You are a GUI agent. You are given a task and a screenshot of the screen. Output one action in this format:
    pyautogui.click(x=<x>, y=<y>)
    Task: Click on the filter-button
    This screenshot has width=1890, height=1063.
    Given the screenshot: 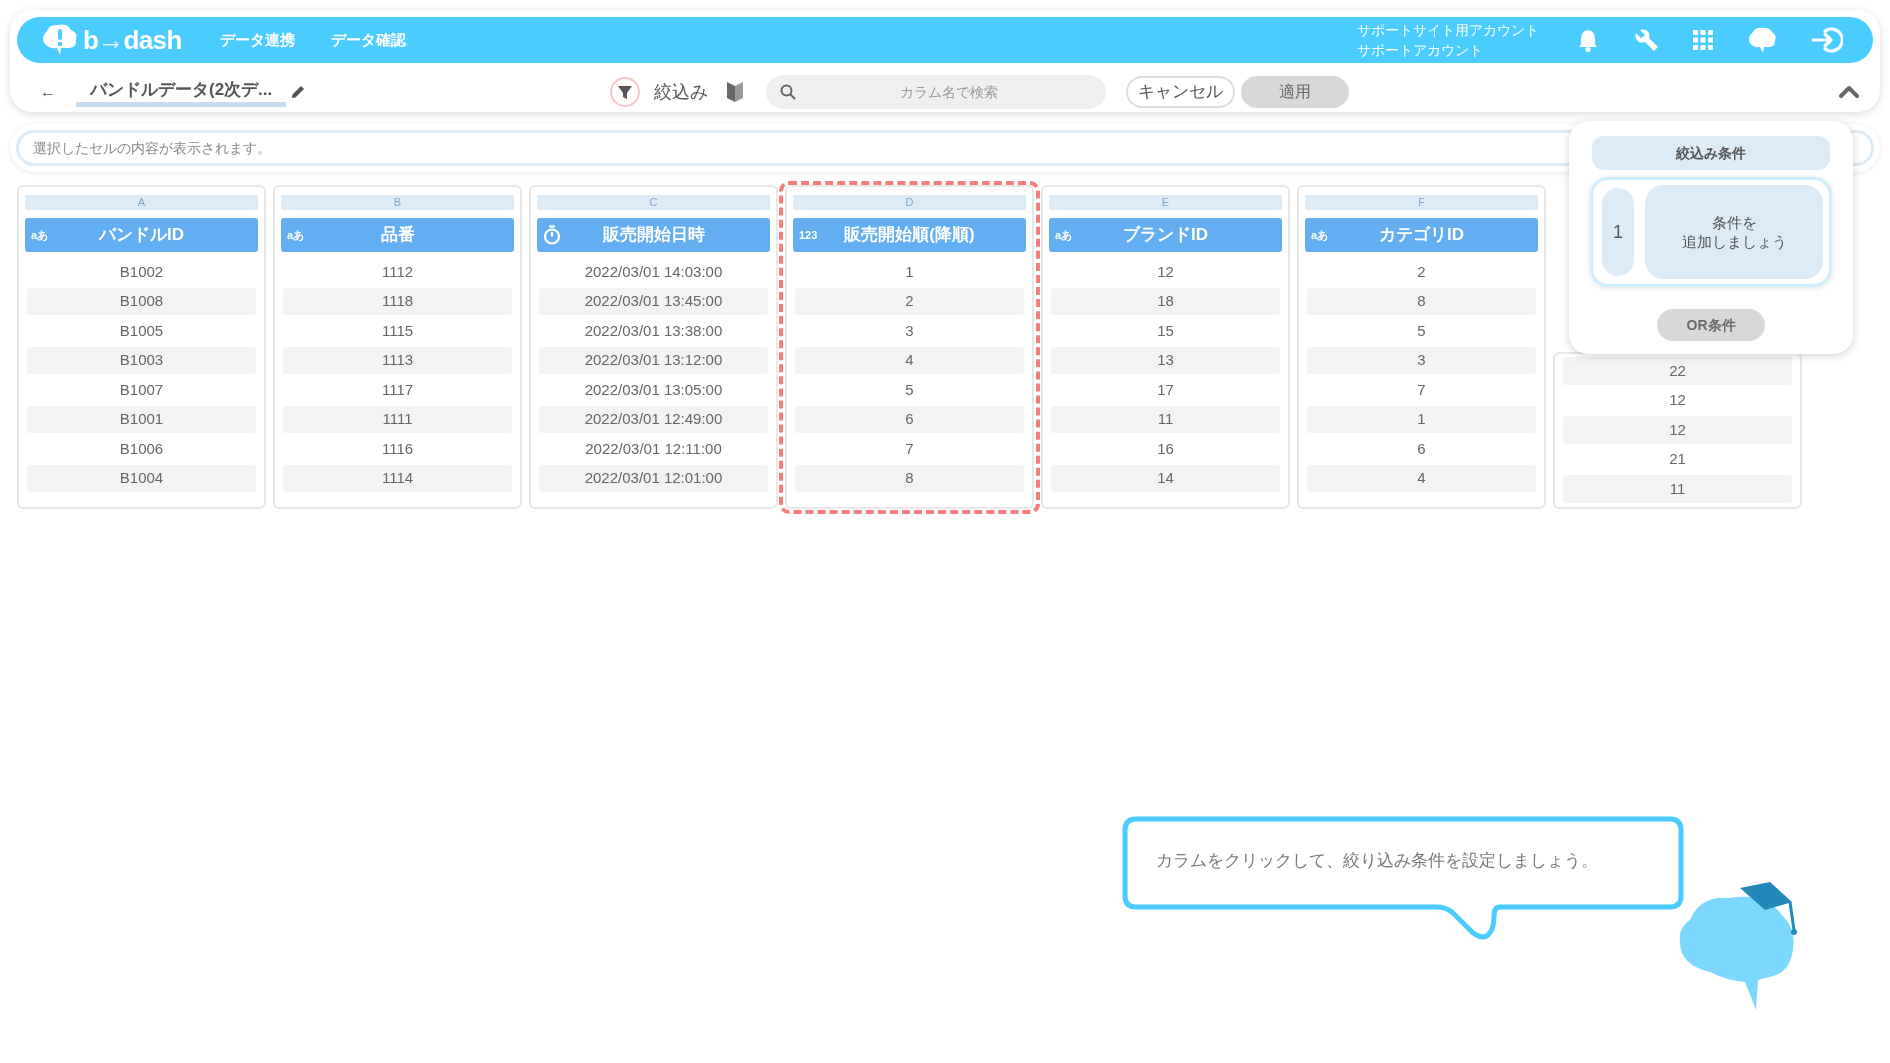 What is the action you would take?
    pyautogui.click(x=625, y=92)
    